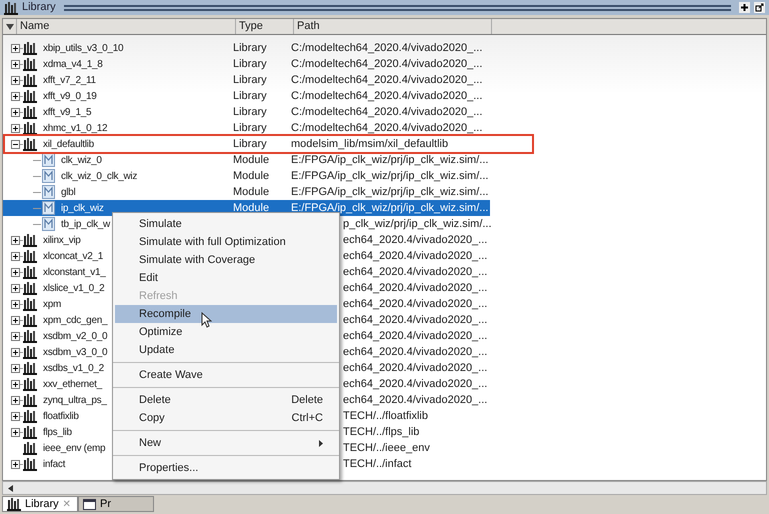 Image resolution: width=769 pixels, height=514 pixels. Describe the element at coordinates (75, 321) in the screenshot. I see `library-name: xpm_cdc_gen_` at that location.